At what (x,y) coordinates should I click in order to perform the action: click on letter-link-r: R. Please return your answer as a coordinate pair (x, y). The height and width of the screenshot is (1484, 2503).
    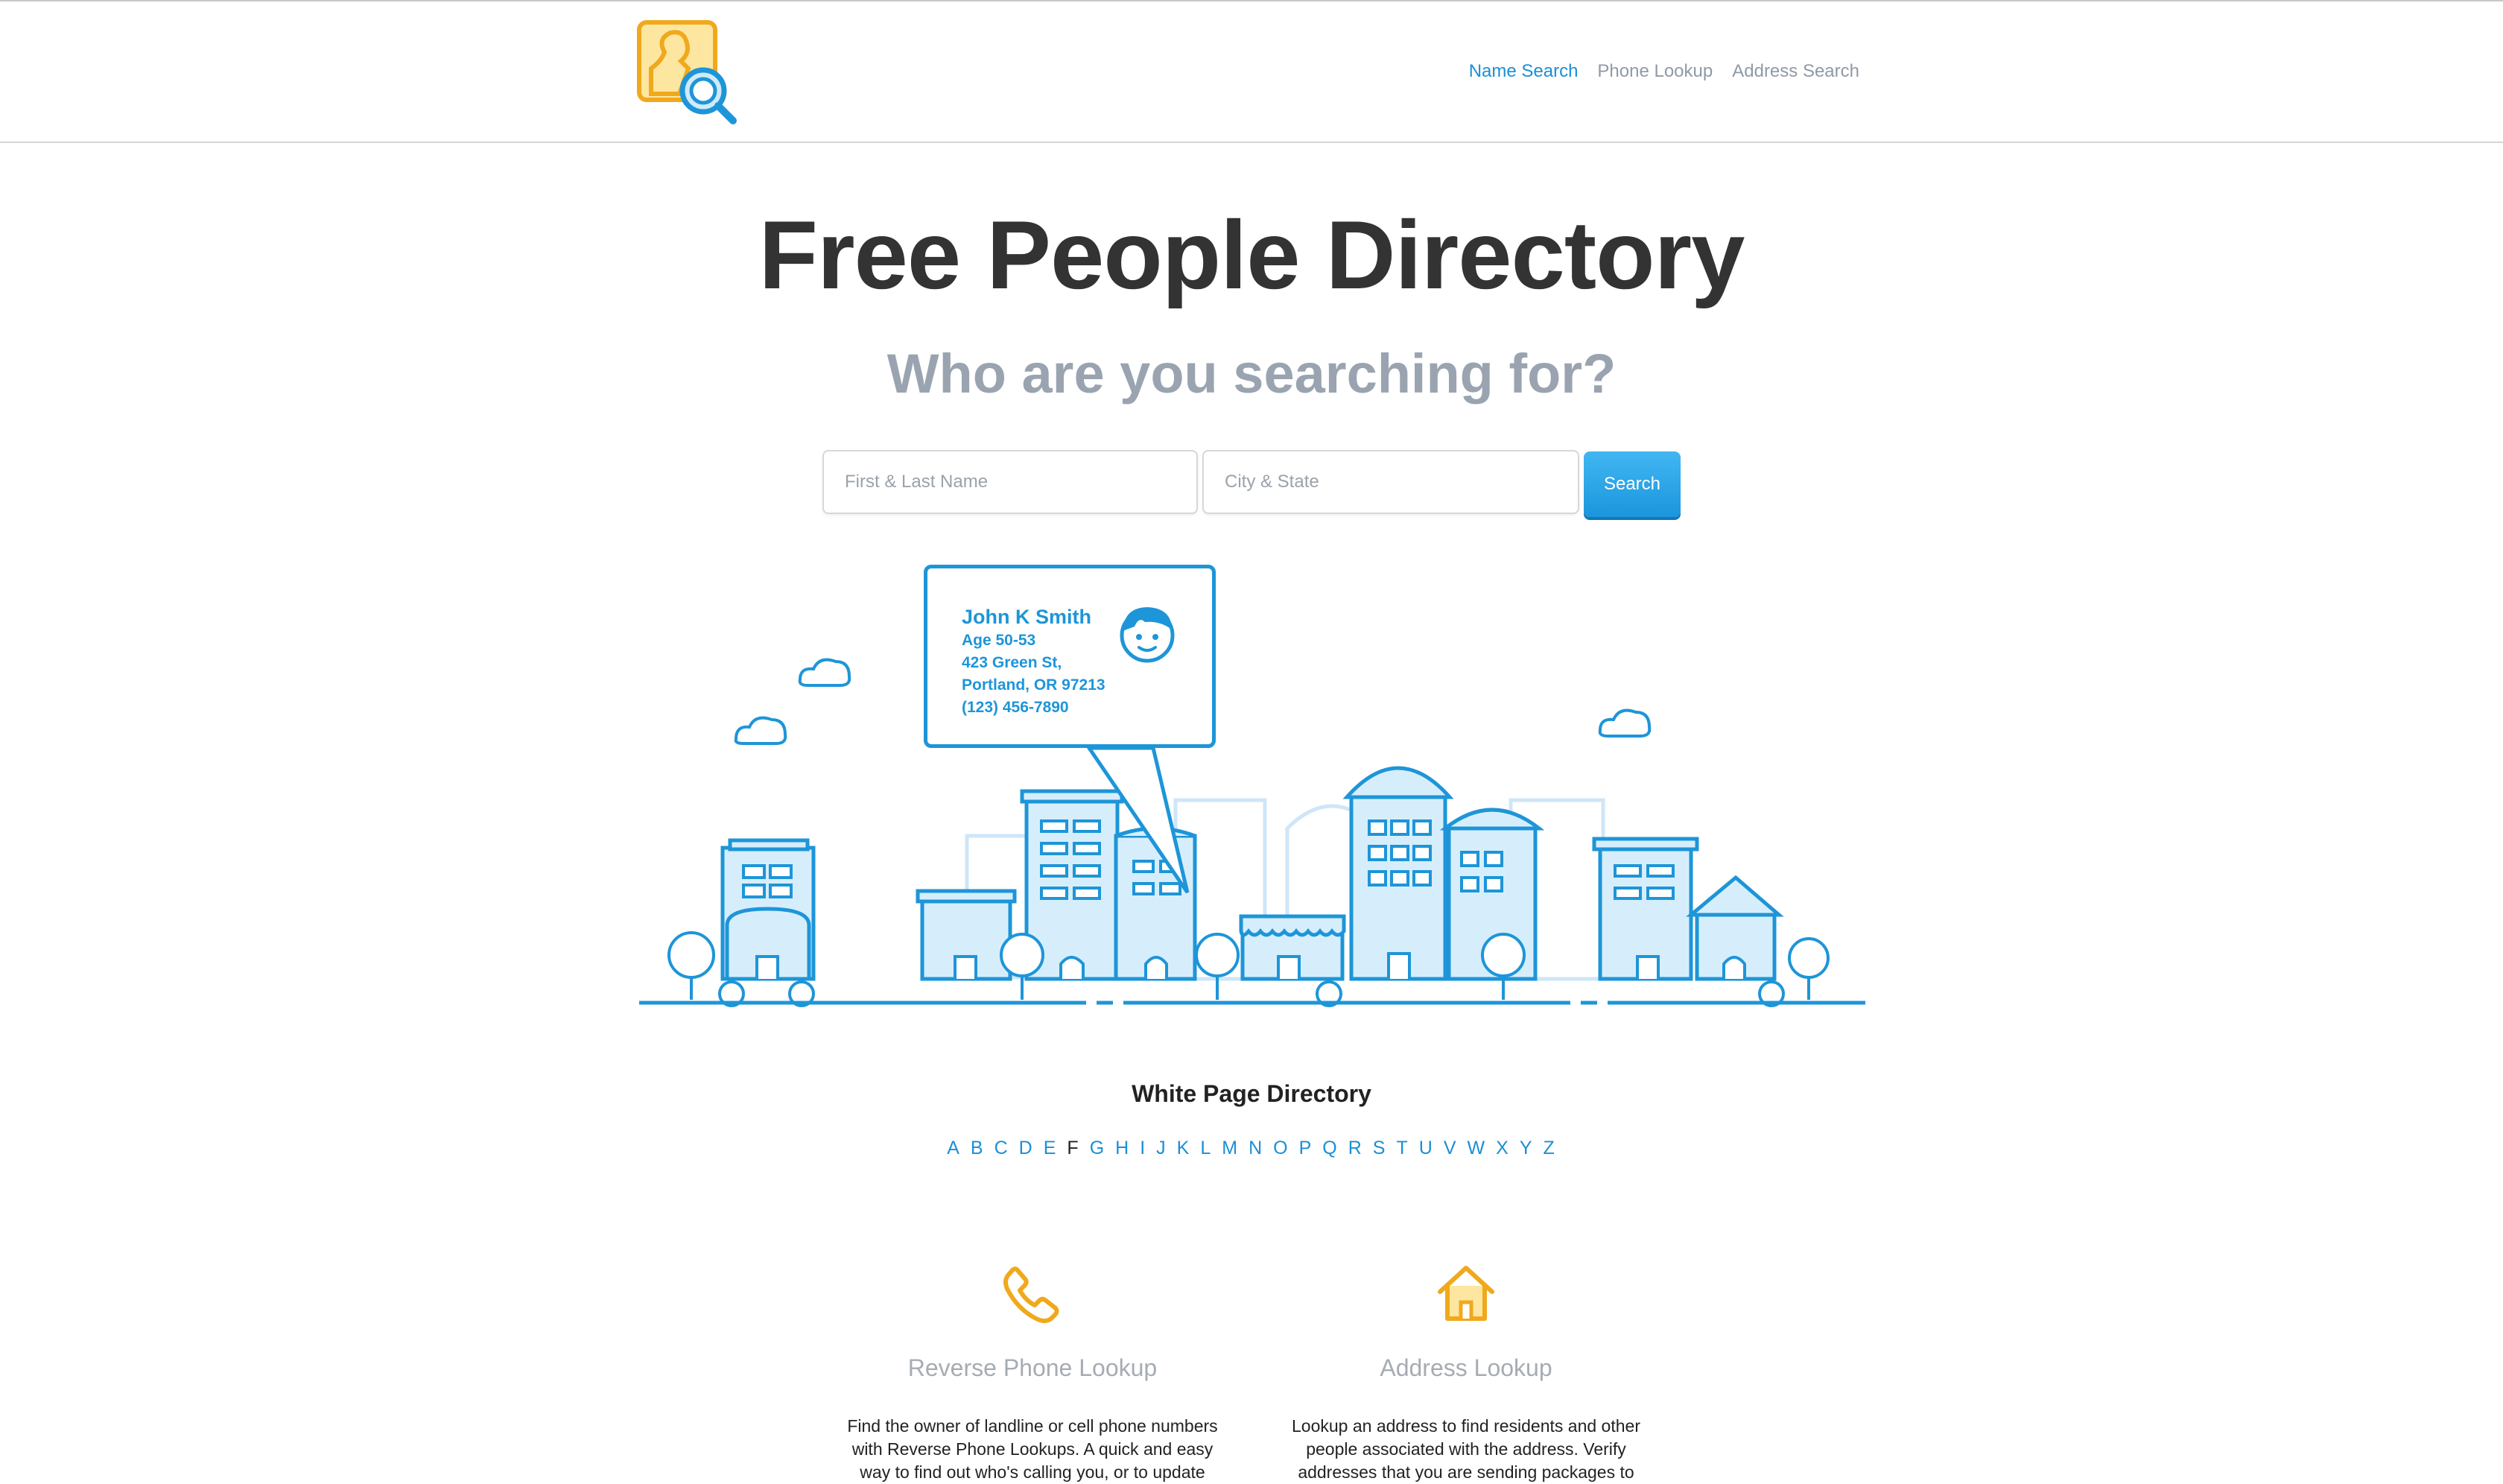
    Looking at the image, I should click on (1356, 1148).